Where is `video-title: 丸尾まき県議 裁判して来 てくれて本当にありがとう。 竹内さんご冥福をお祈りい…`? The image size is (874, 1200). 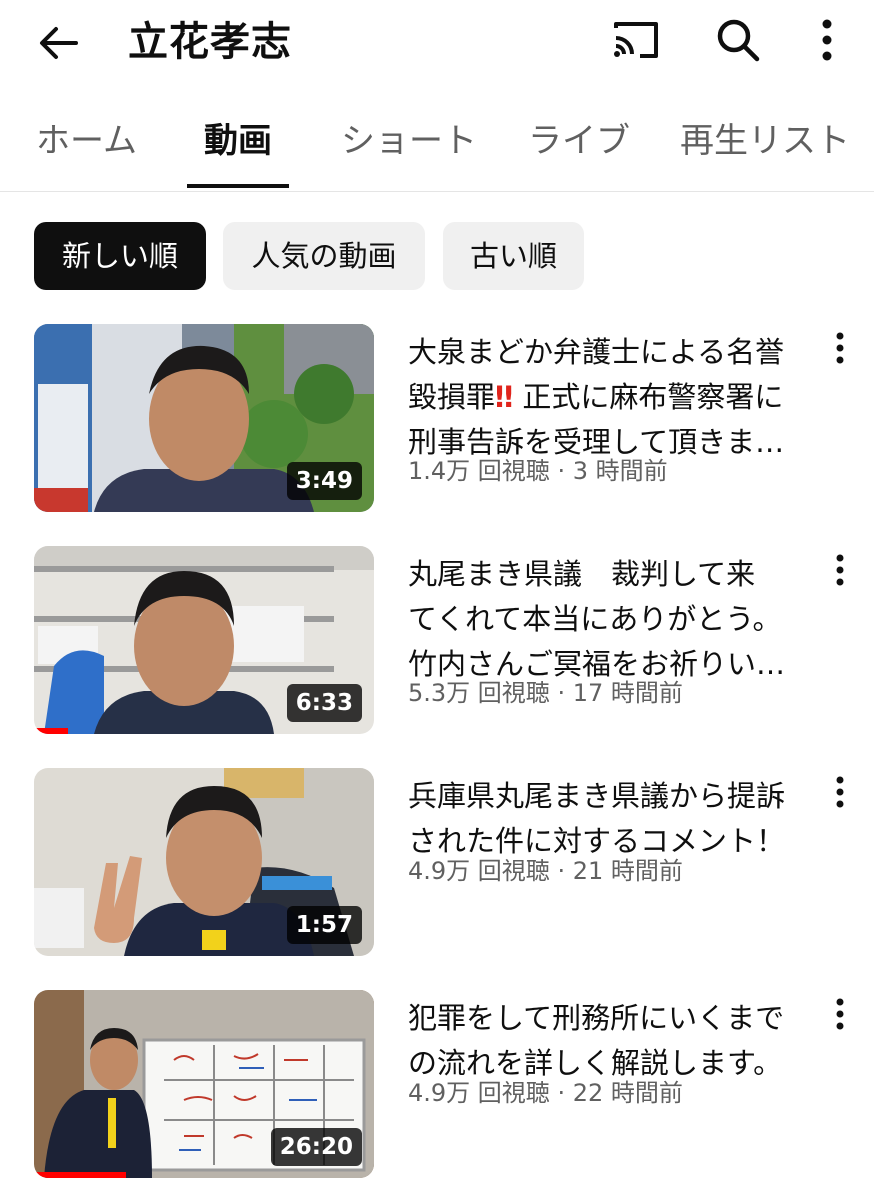 video-title: 丸尾まき県議 裁判して来 てくれて本当にありがとう。 竹内さんご冥福をお祈りい… is located at coordinates (613, 619).